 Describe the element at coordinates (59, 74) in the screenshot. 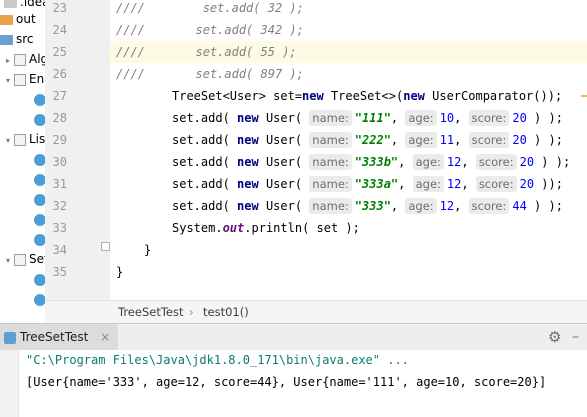

I see `line-number: 26` at that location.